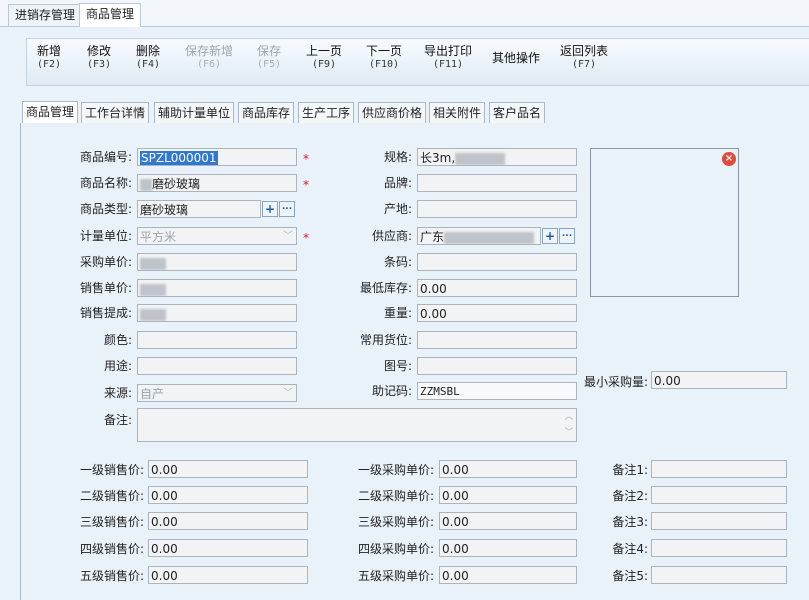  Describe the element at coordinates (266, 112) in the screenshot. I see `tab-product-inventory: 商品库存` at that location.